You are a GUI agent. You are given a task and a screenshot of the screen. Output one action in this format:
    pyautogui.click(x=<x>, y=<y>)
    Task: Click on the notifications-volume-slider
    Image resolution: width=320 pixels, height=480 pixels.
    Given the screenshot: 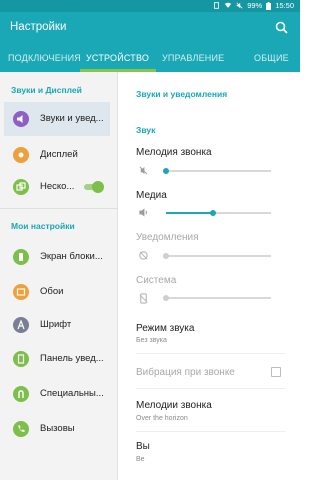 What is the action you would take?
    pyautogui.click(x=217, y=256)
    